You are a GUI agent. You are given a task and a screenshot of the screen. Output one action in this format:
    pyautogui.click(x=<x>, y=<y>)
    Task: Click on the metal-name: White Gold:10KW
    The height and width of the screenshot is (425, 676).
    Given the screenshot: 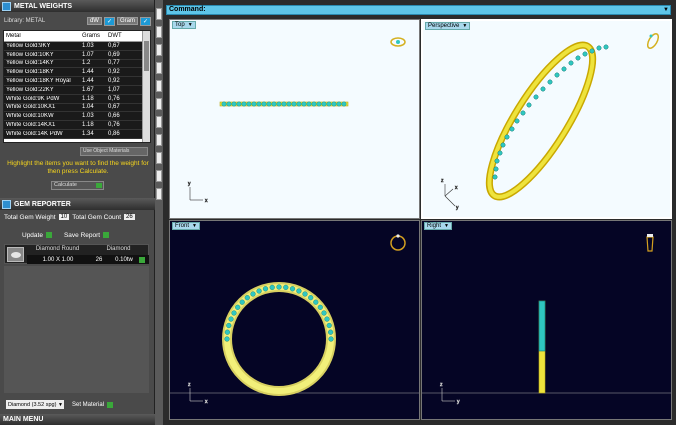 What is the action you would take?
    pyautogui.click(x=30, y=116)
    